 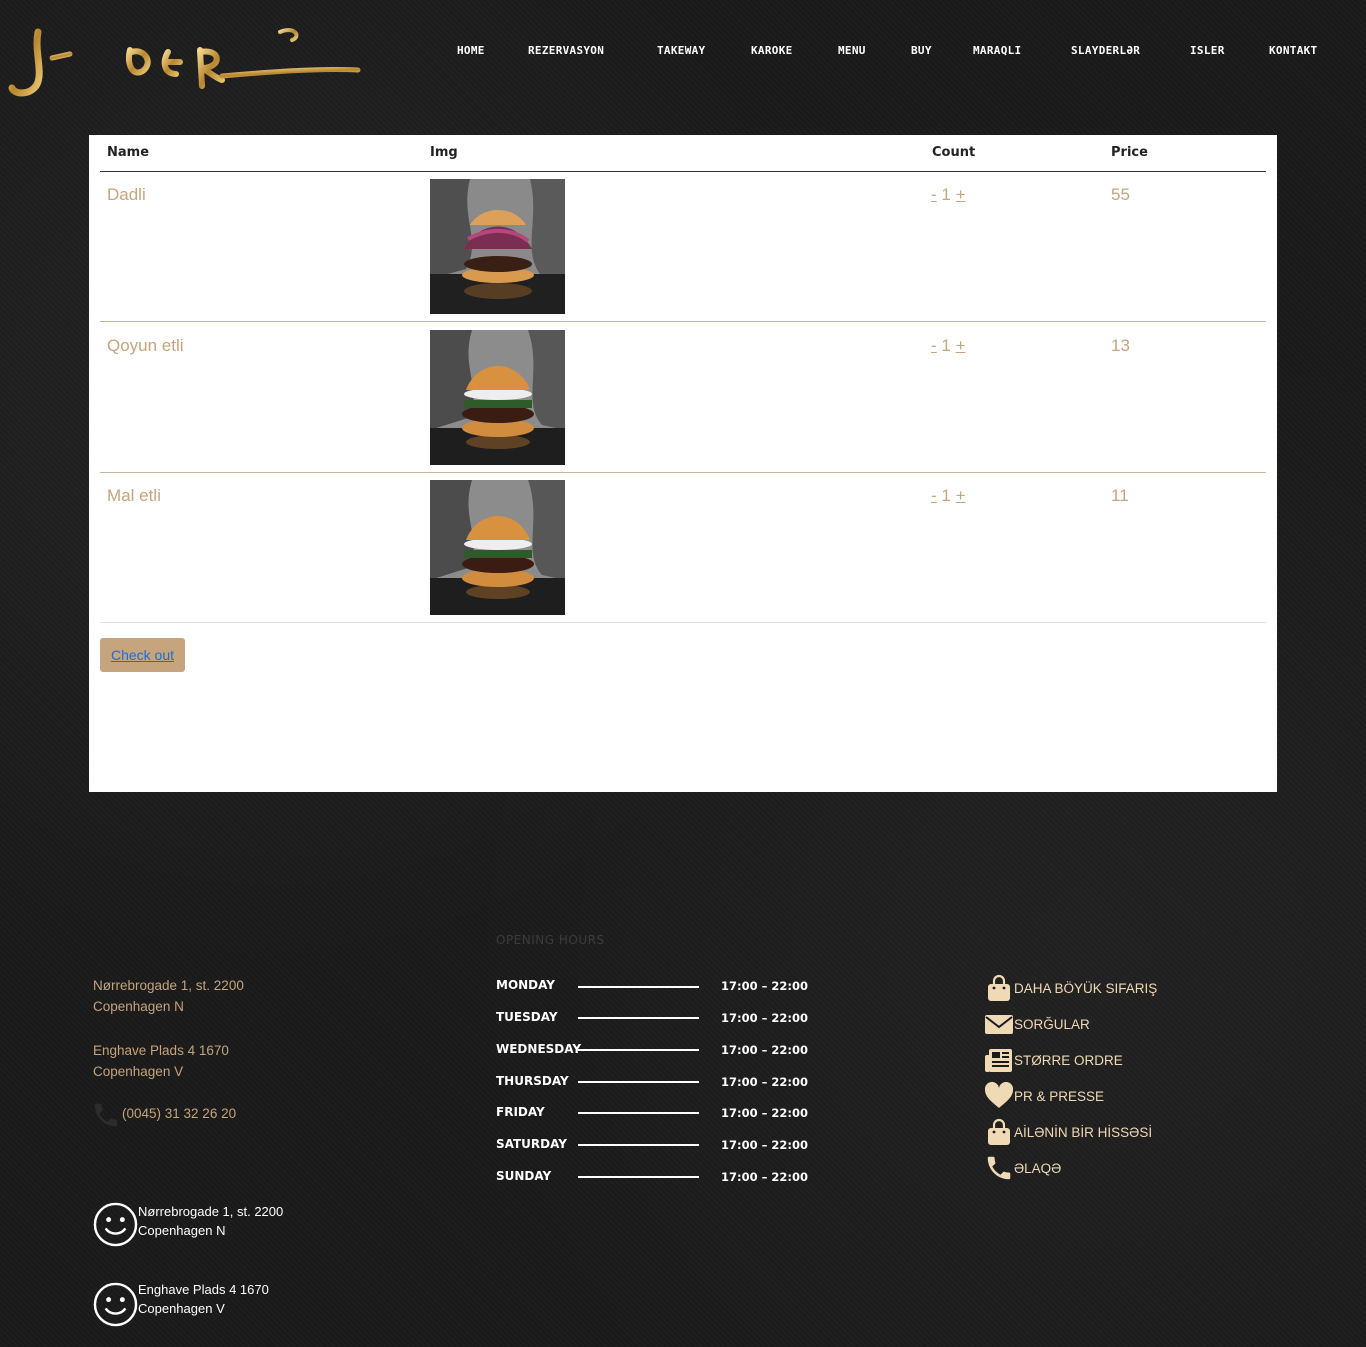 What do you see at coordinates (444, 152) in the screenshot?
I see `header-img: Img` at bounding box center [444, 152].